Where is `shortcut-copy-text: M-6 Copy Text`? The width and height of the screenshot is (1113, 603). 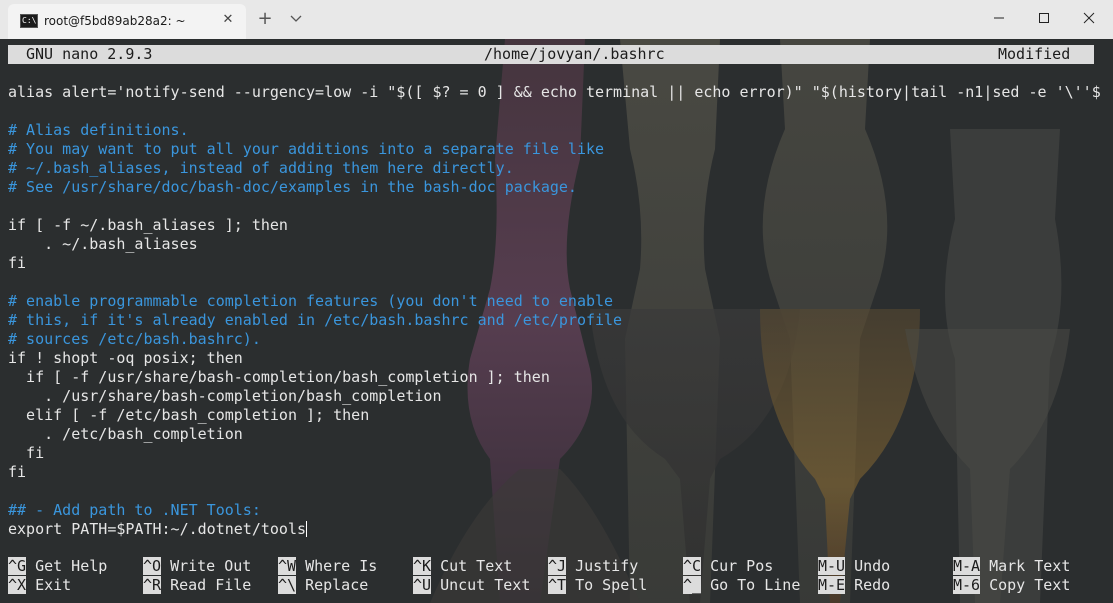
shortcut-copy-text: M-6 Copy Text is located at coordinates (1011, 585).